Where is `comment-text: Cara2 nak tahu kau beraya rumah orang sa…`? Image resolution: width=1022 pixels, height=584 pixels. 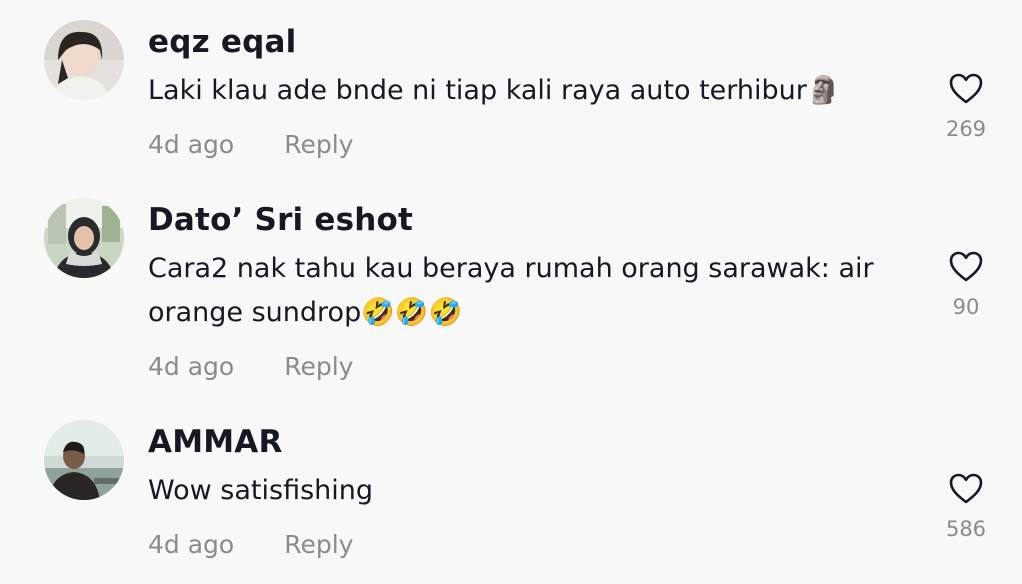
comment-text: Cara2 nak tahu kau beraya rumah orang sa… is located at coordinates (511, 290).